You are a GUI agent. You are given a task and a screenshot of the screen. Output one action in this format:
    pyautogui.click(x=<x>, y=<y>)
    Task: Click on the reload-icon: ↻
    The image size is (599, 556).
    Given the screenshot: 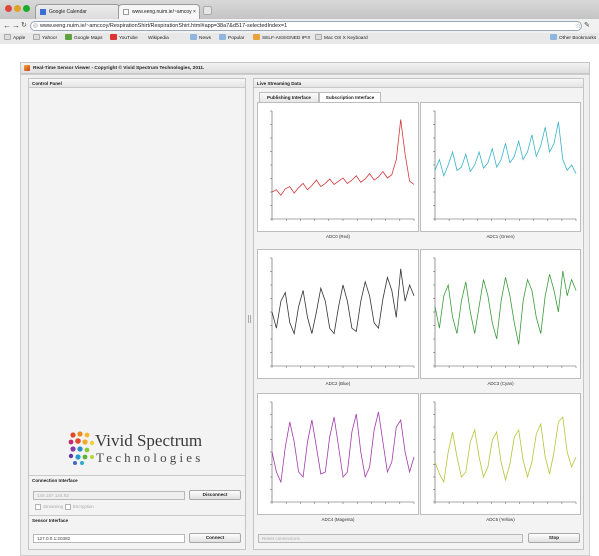 What is the action you would take?
    pyautogui.click(x=24, y=26)
    